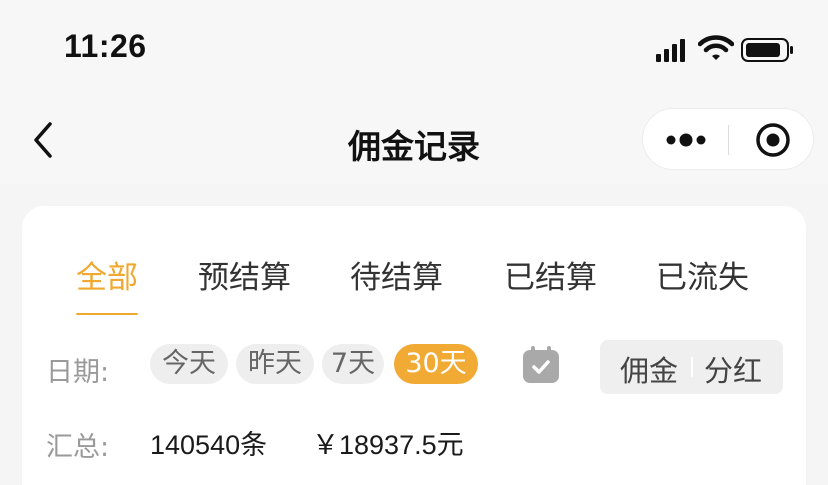  I want to click on status-time: 11:26, so click(105, 46).